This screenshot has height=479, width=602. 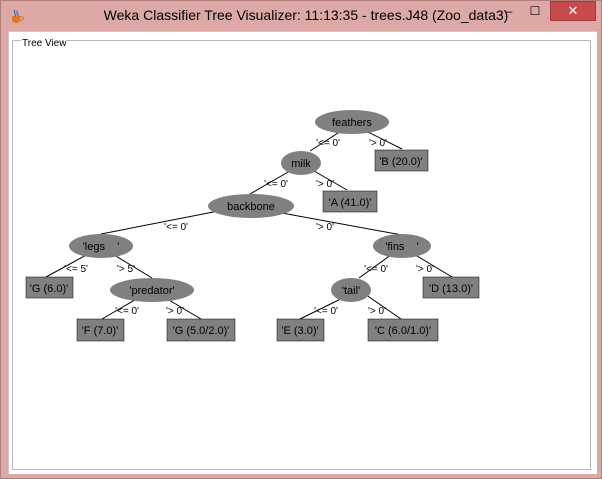 I want to click on leaf-label: 'C (6.0/1.0)', so click(x=403, y=331).